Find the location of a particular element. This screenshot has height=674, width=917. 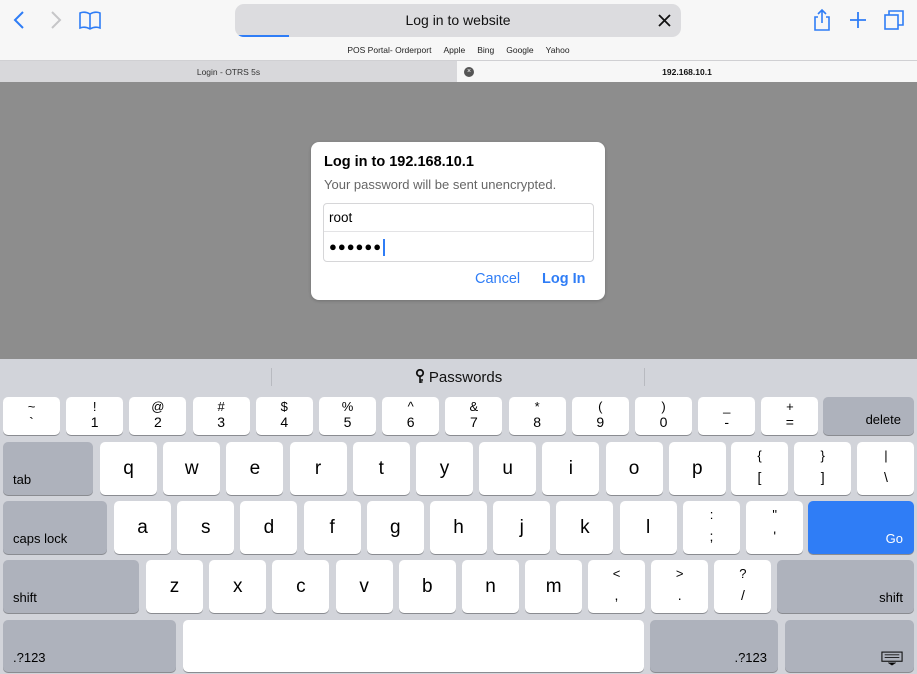

key-char: f is located at coordinates (332, 527).